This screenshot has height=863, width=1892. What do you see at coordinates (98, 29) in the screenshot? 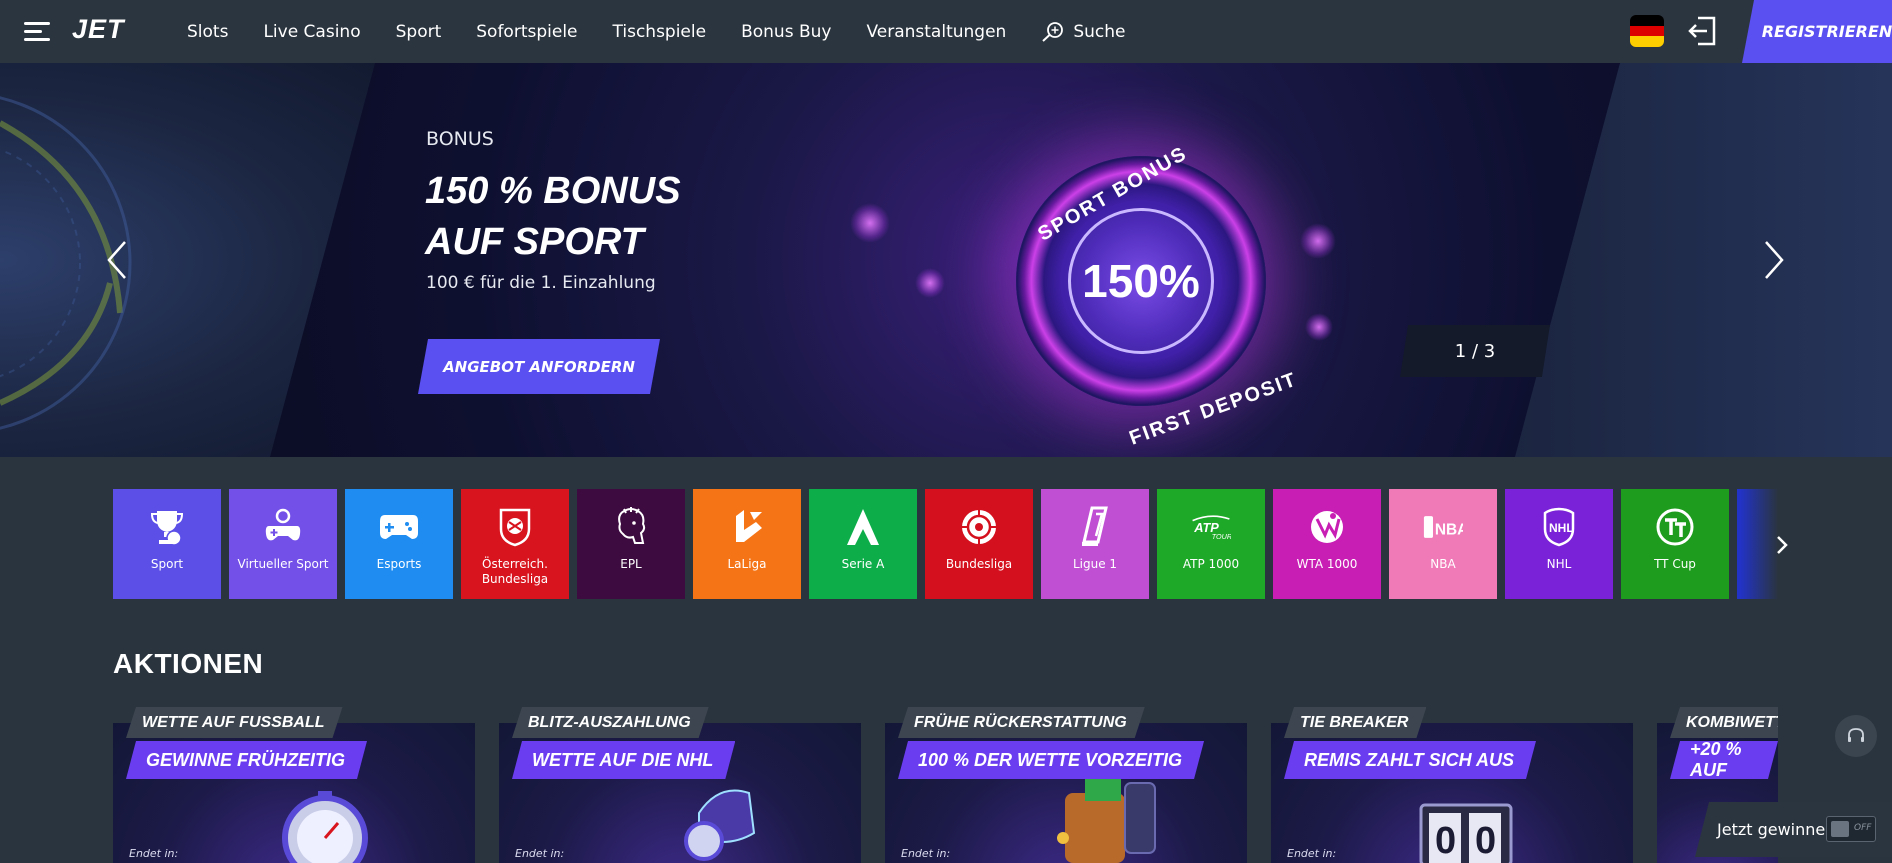
I see `logo: JET` at bounding box center [98, 29].